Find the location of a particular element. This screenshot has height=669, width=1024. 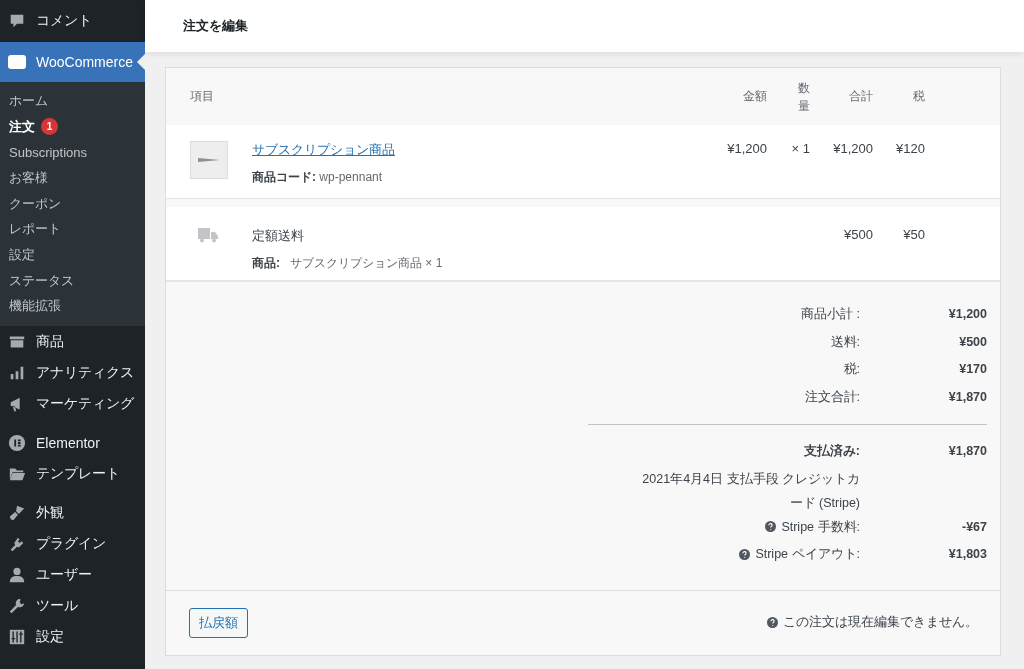

paintbrush-icon is located at coordinates (17, 512).